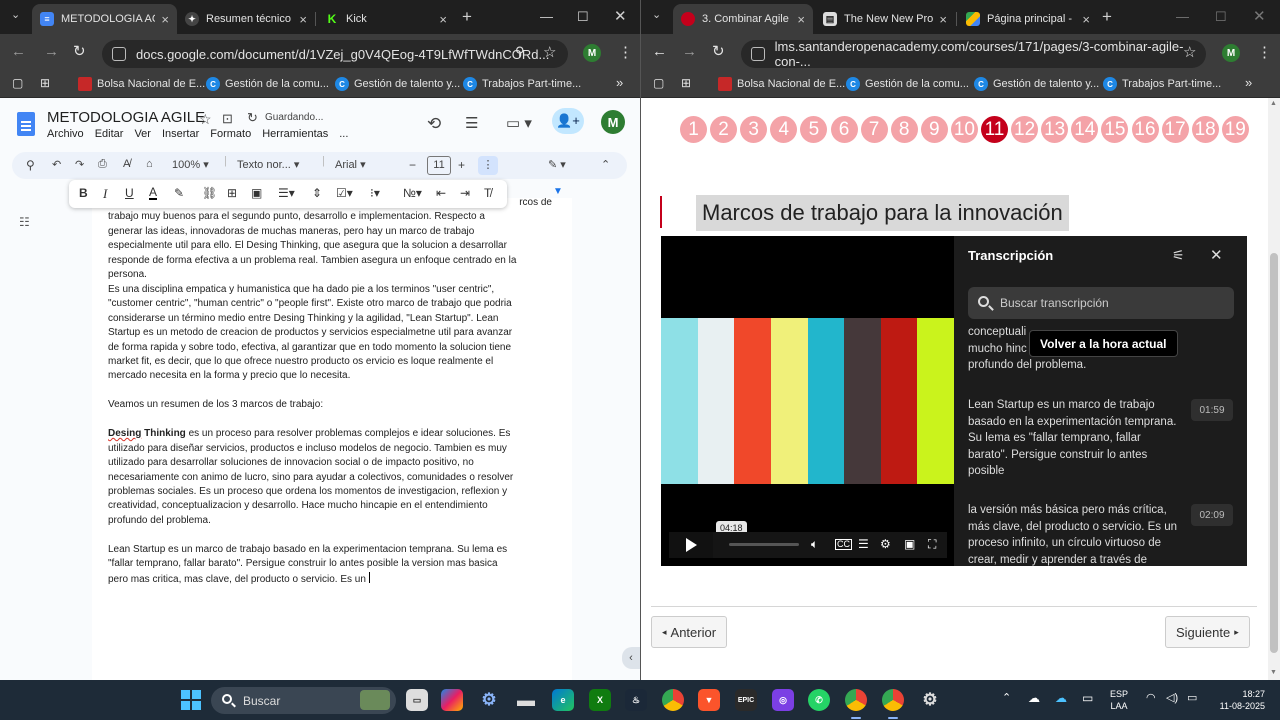 Image resolution: width=1280 pixels, height=720 pixels. Describe the element at coordinates (613, 122) in the screenshot. I see `account-avatar: M` at that location.